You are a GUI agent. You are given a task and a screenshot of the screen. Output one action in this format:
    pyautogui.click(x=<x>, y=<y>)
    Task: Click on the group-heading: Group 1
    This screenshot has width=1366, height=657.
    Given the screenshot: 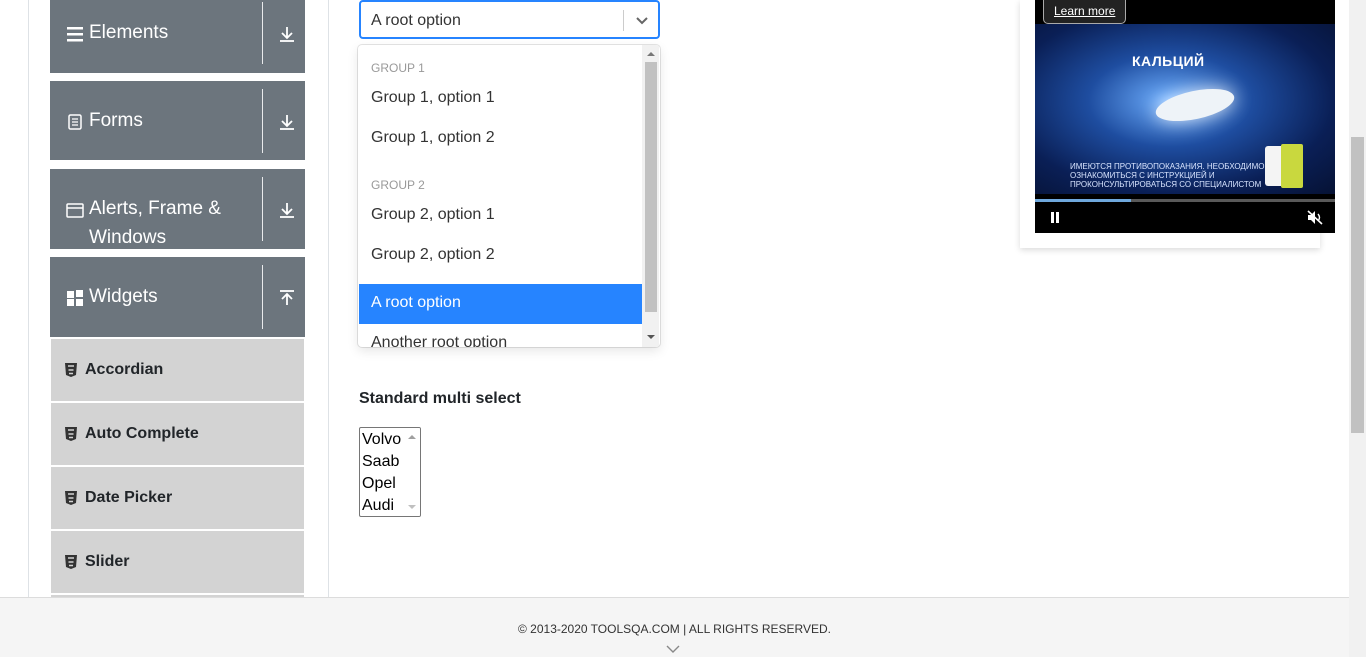 What is the action you would take?
    pyautogui.click(x=398, y=68)
    